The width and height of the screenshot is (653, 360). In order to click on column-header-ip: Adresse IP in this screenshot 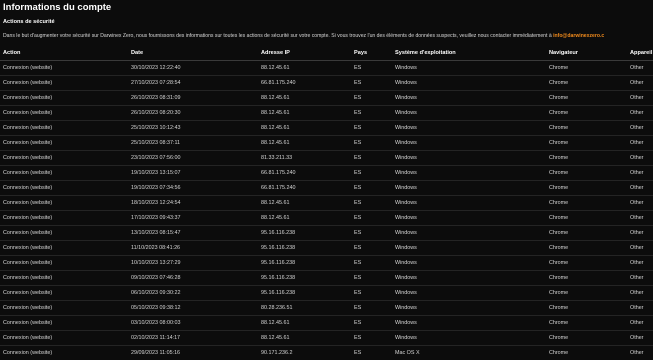, I will do `click(304, 53)`.